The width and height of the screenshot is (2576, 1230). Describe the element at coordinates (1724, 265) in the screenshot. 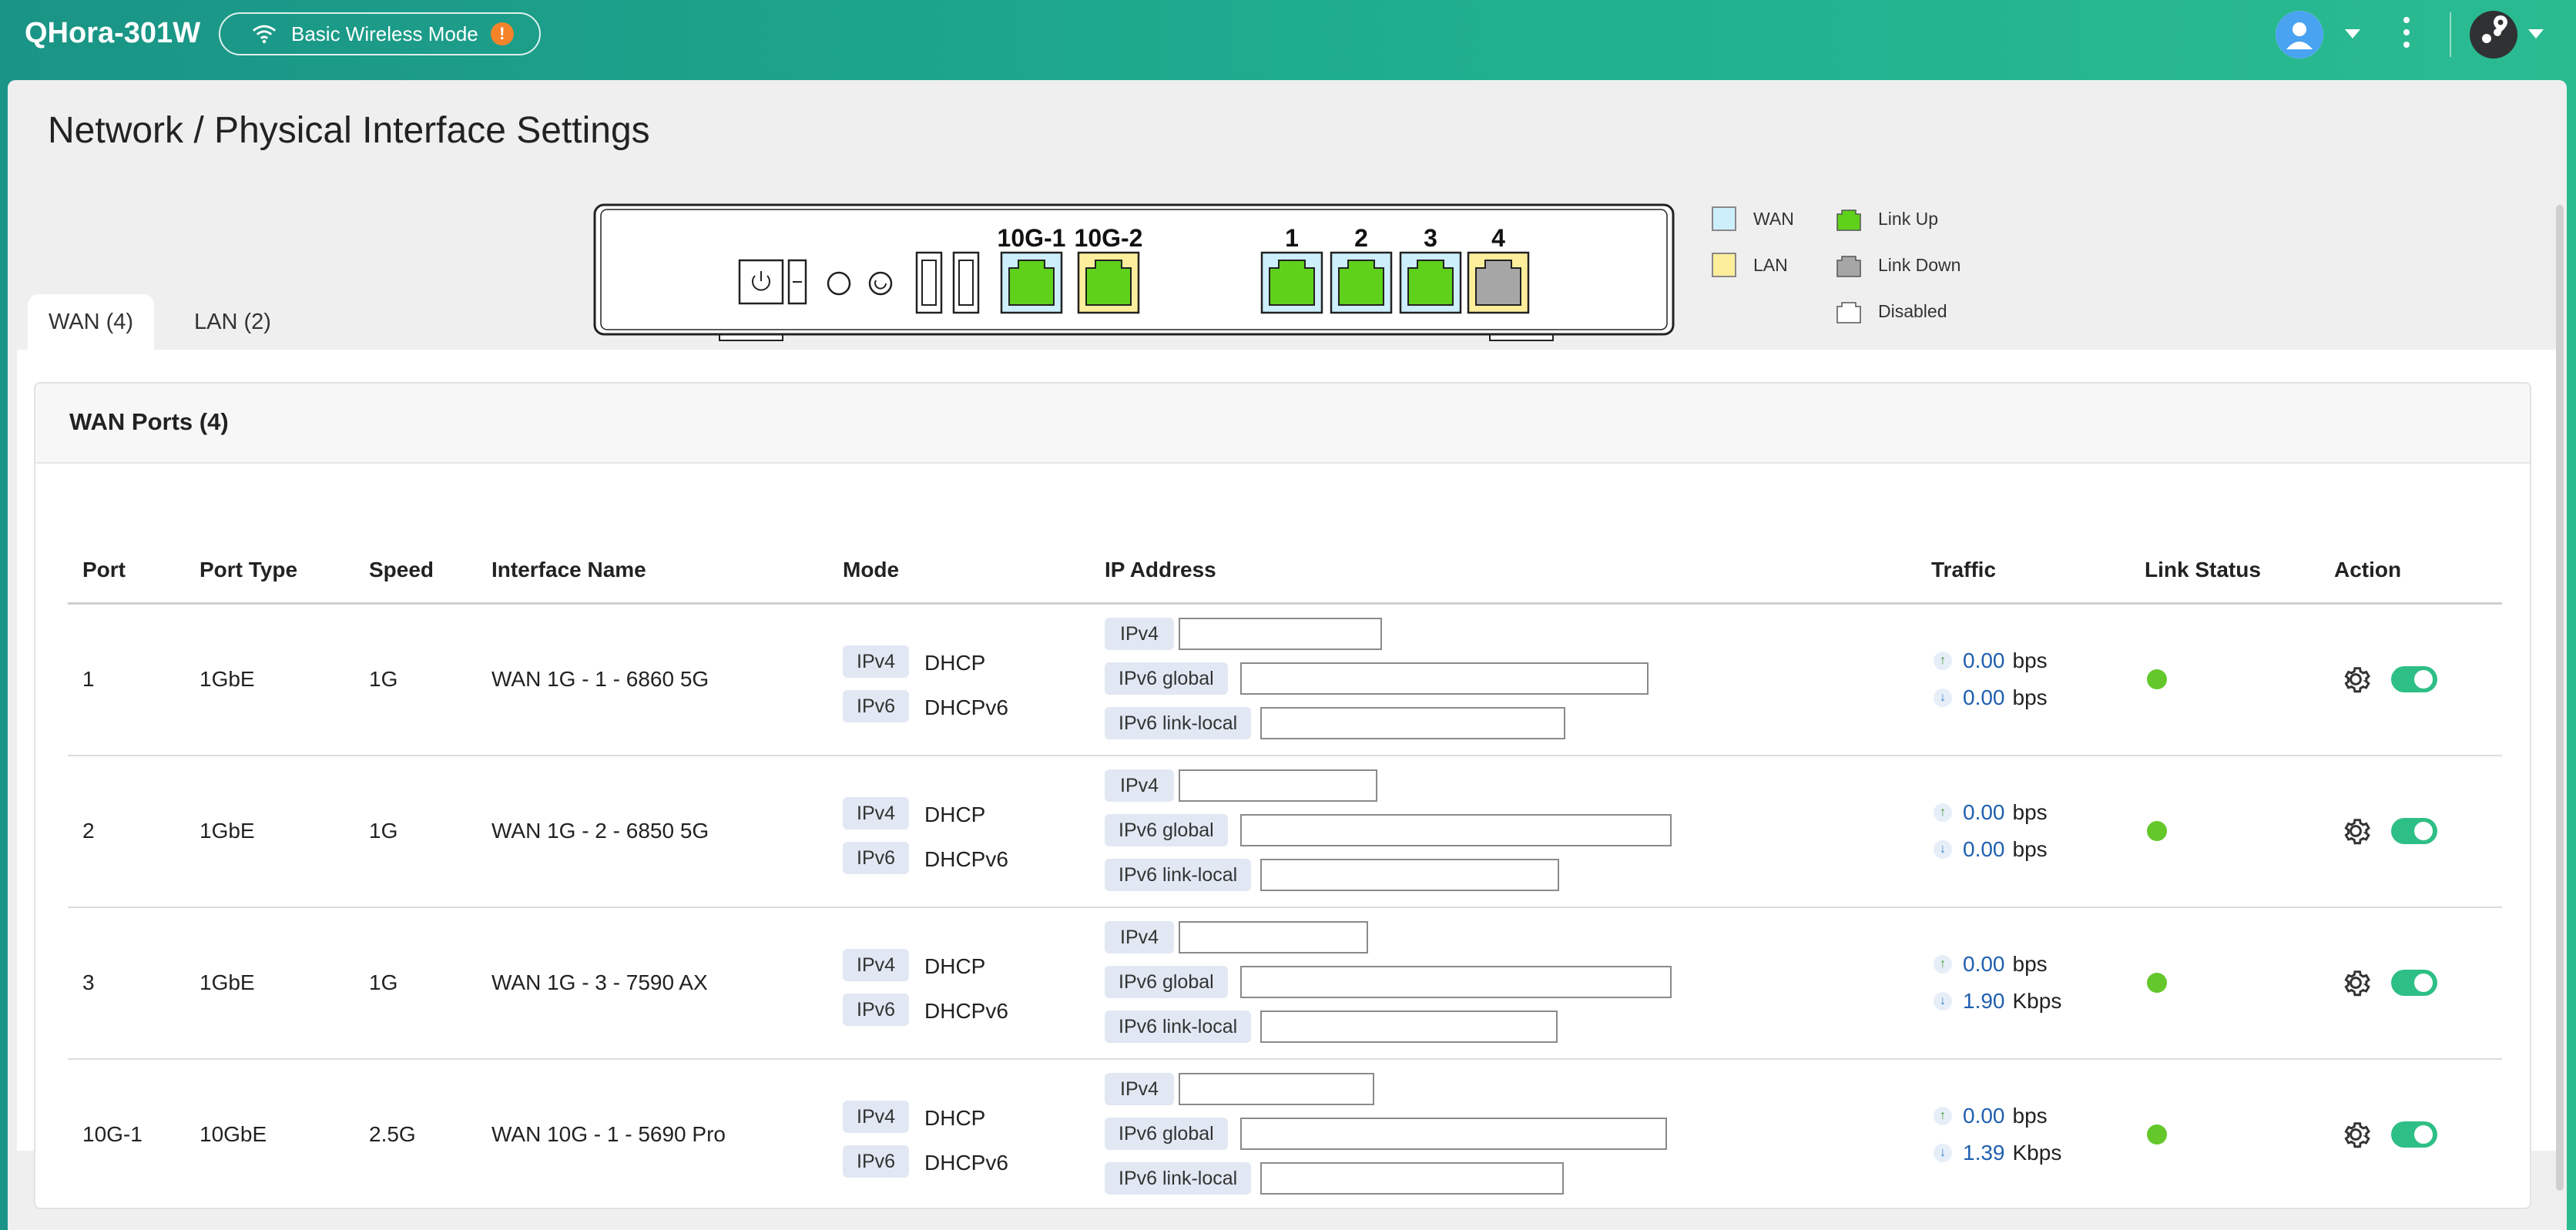

I see `lan-swatch` at that location.